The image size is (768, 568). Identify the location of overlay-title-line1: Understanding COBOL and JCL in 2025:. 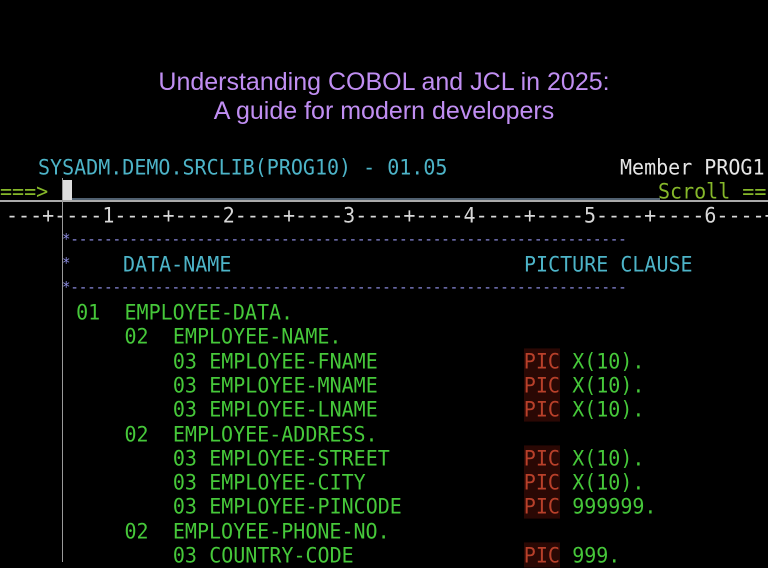
(384, 82).